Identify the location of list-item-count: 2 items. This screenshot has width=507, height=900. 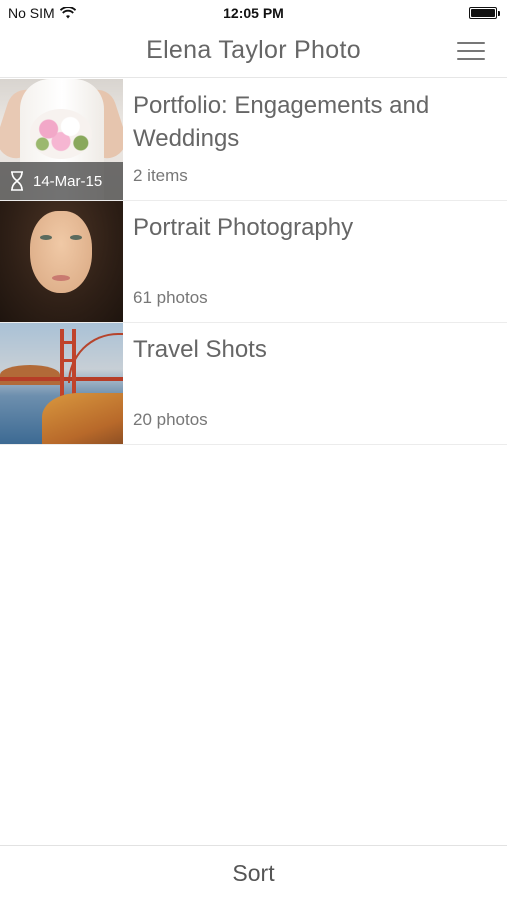
(160, 175).